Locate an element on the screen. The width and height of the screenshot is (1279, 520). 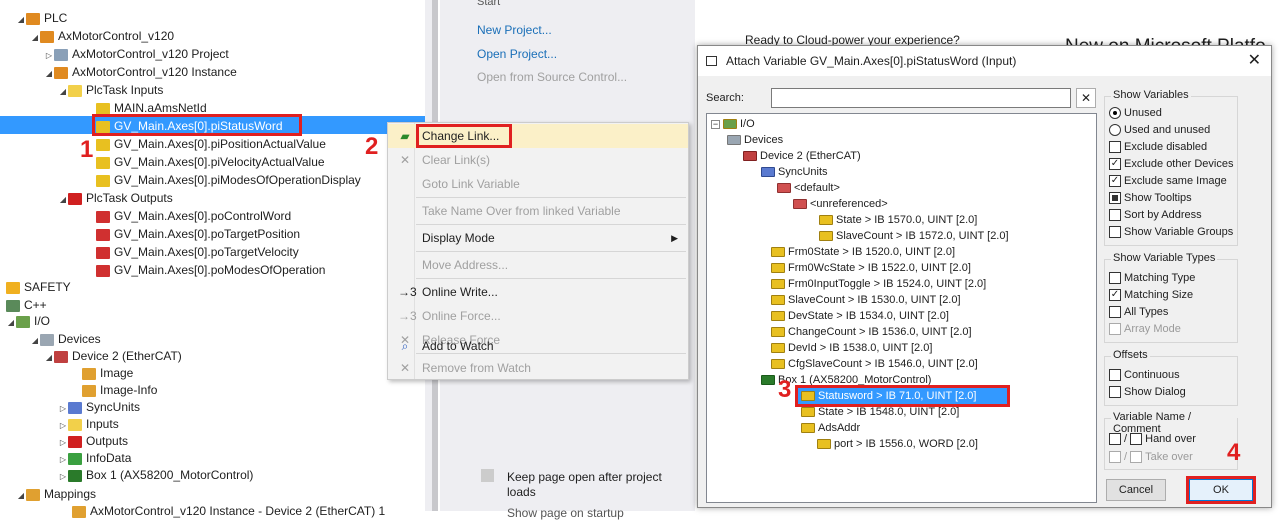
tree-node-project-sub: ▷ AxMotorControl_v120 Project is located at coordinates (136, 54).